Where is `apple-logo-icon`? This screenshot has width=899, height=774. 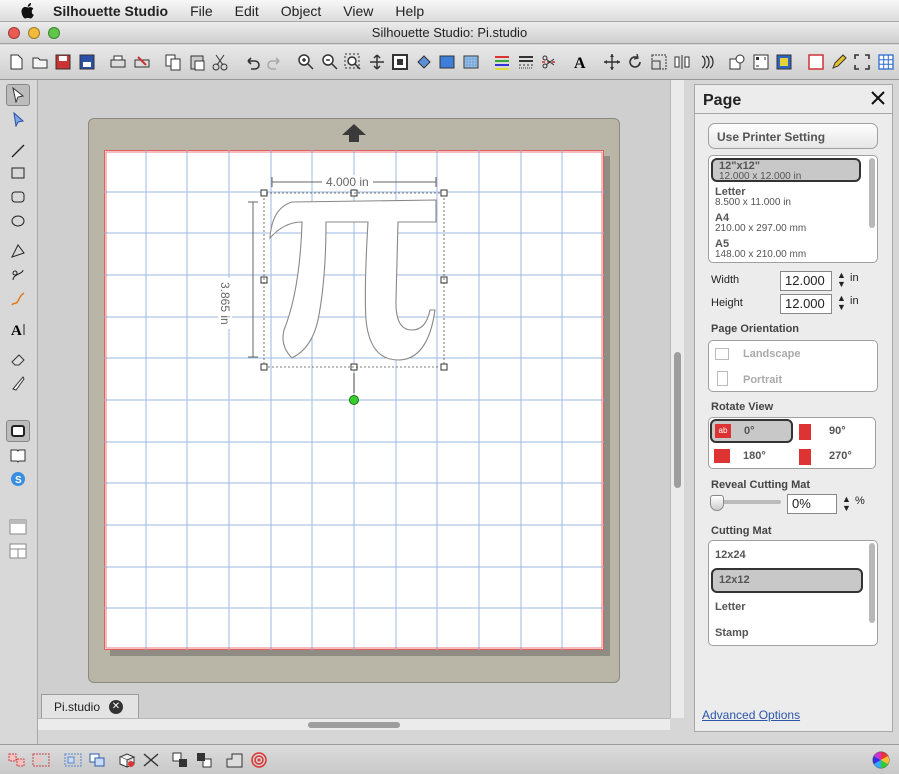
apple-logo-icon is located at coordinates (28, 11).